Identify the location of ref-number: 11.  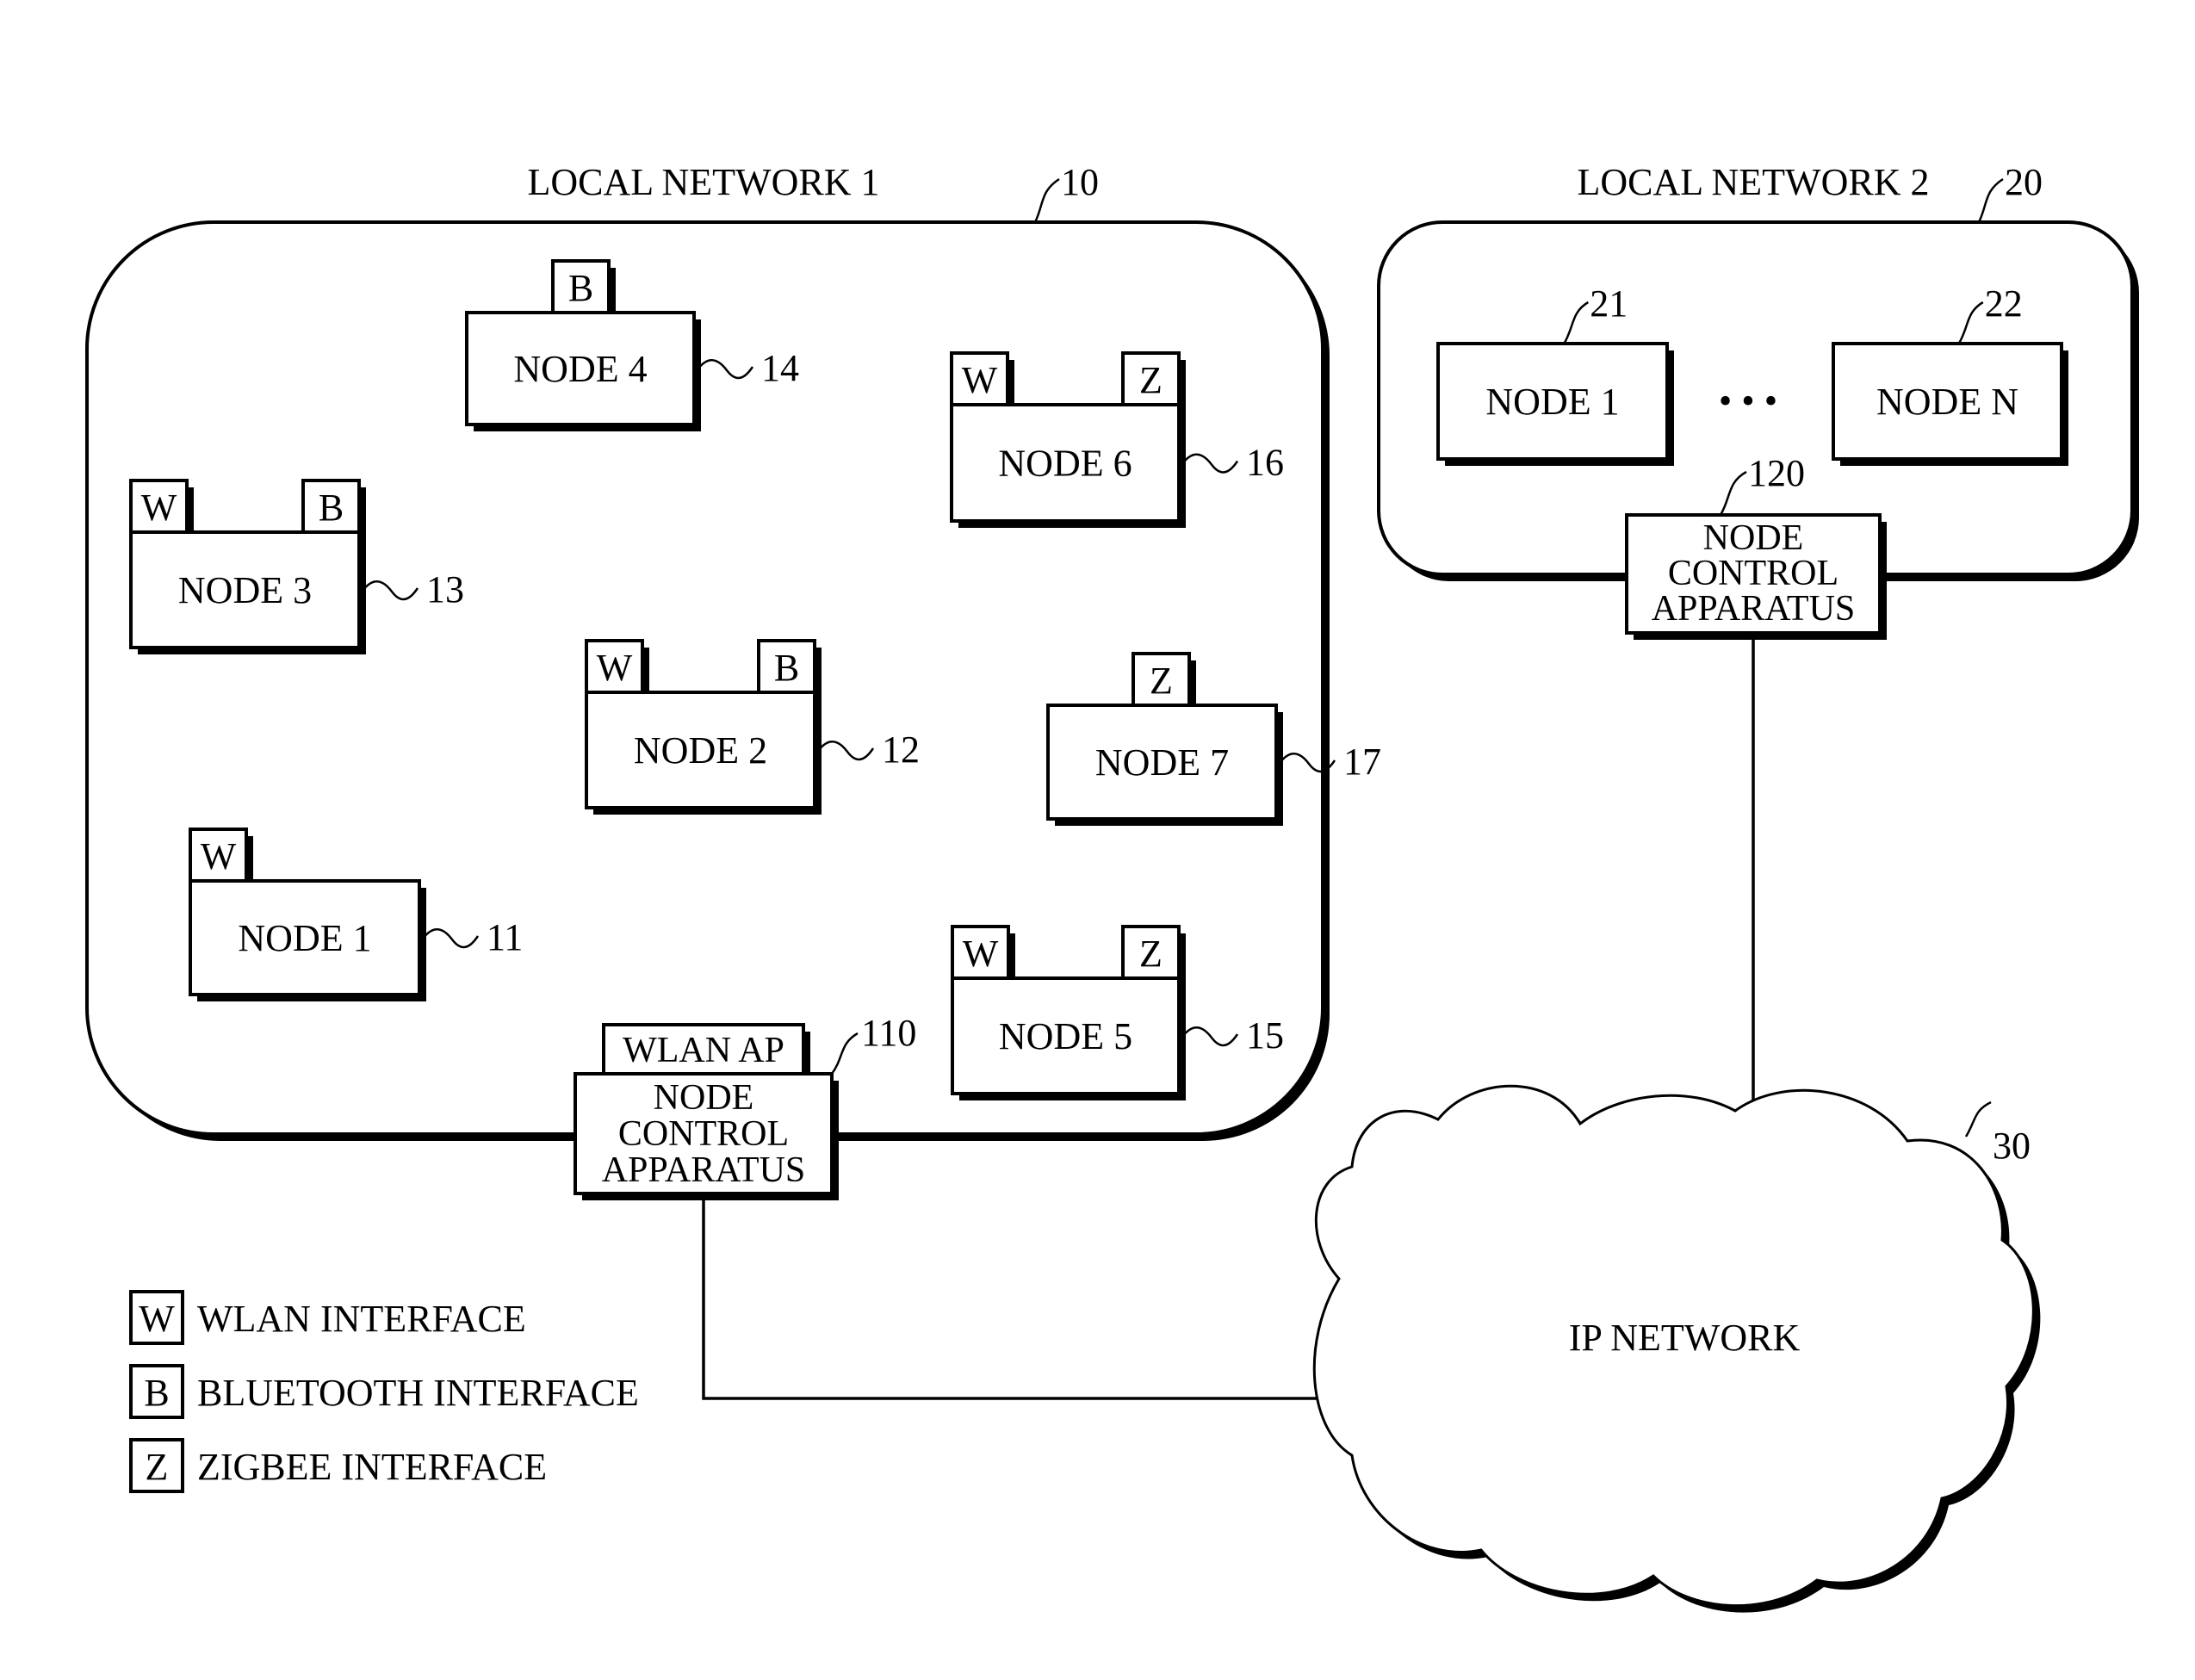
(505, 937).